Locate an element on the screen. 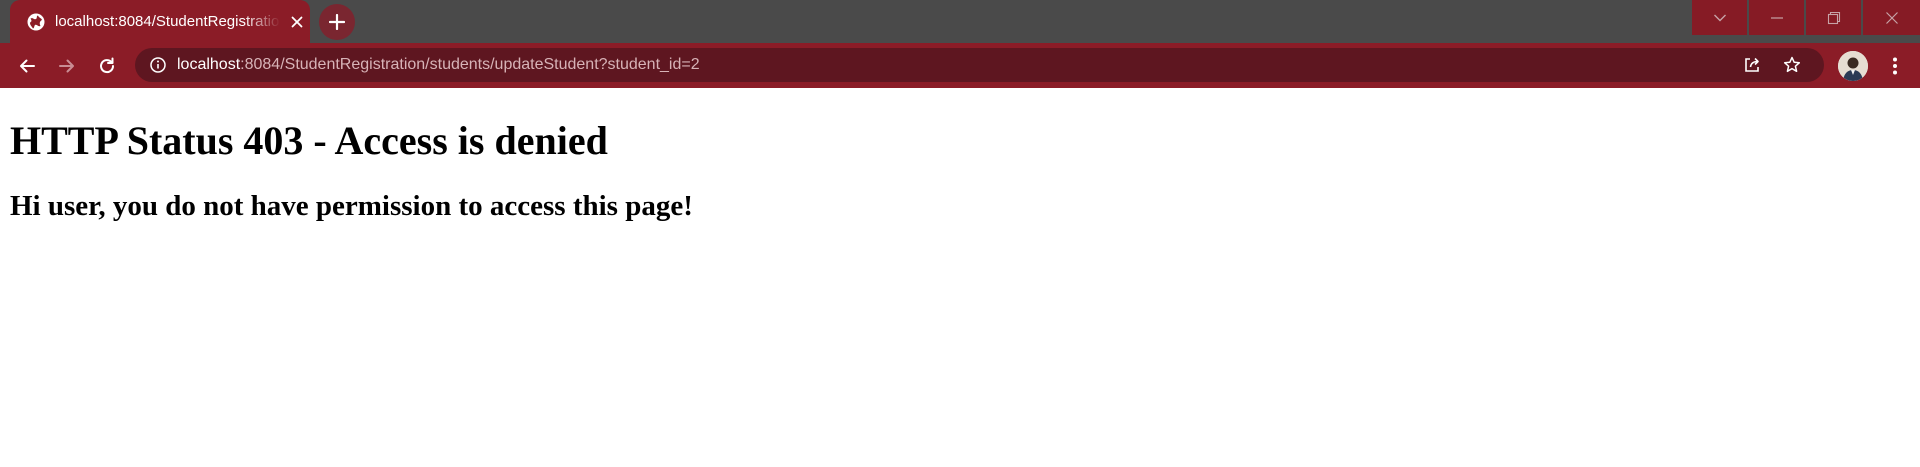 The width and height of the screenshot is (1920, 467). browser-menu-button is located at coordinates (1895, 66).